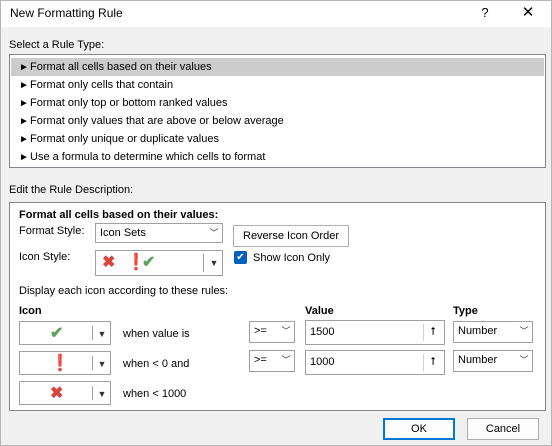 The width and height of the screenshot is (552, 446). I want to click on value-field-1: 1500 ⭡, so click(375, 332).